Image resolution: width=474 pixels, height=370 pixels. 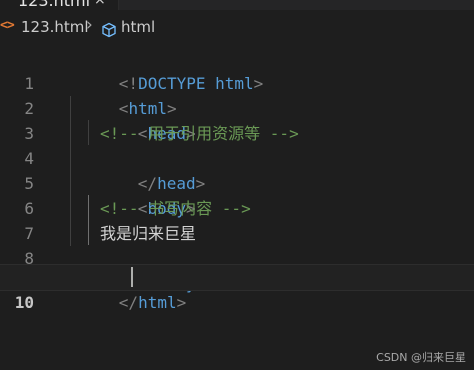 What do you see at coordinates (237, 94) in the screenshot?
I see `code-line-2: 2 <html>` at bounding box center [237, 94].